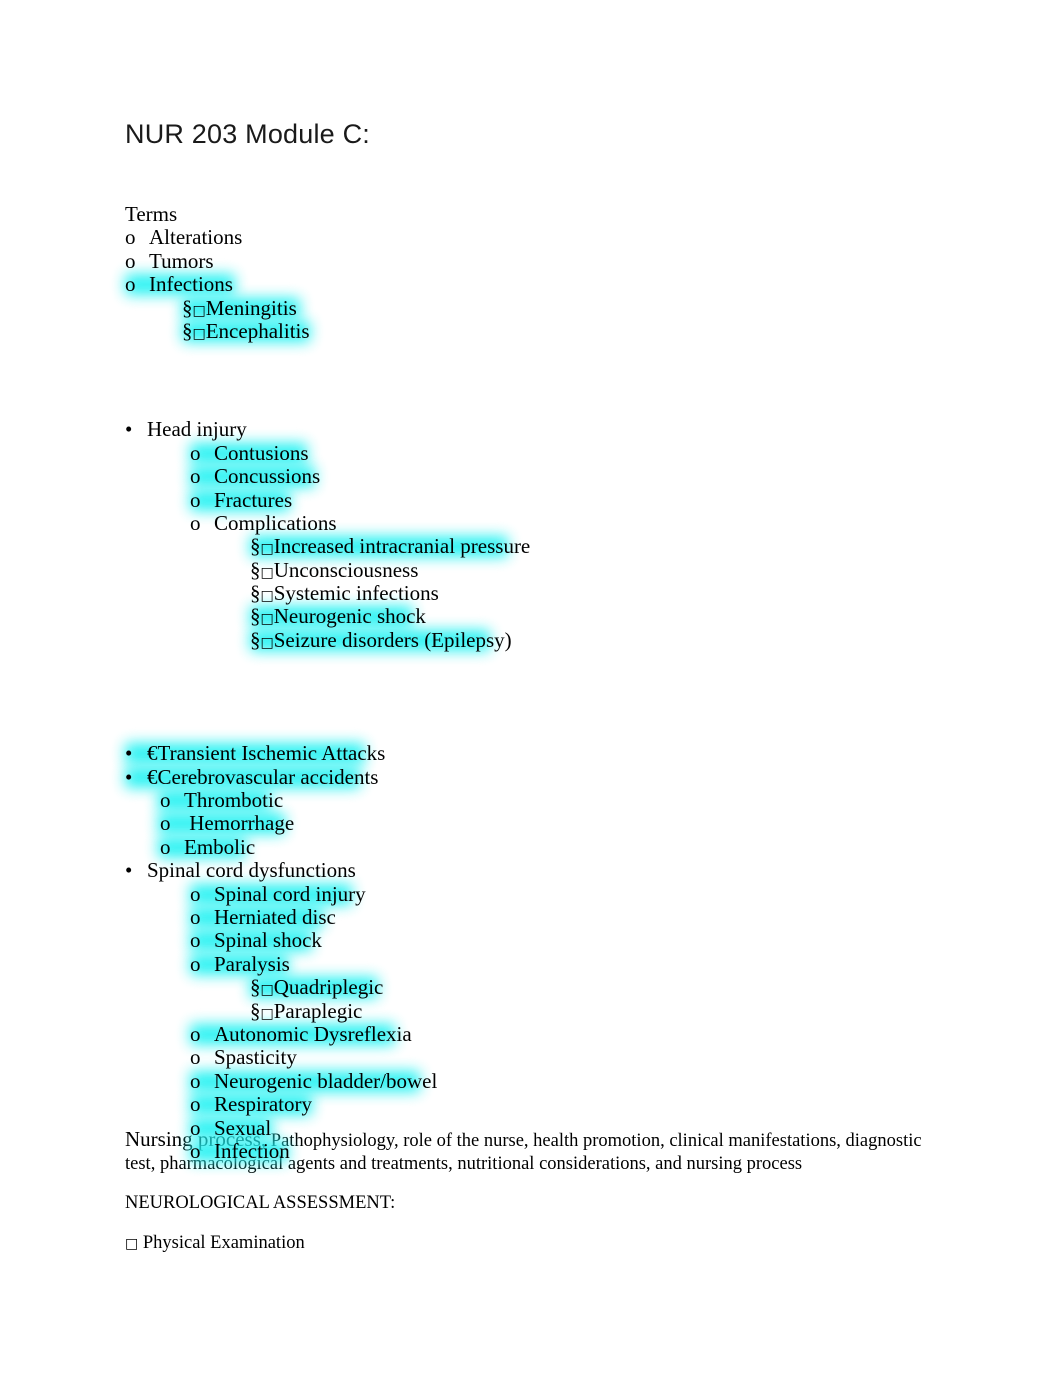  Describe the element at coordinates (263, 1104) in the screenshot. I see `list-item-label: Respiratory` at that location.